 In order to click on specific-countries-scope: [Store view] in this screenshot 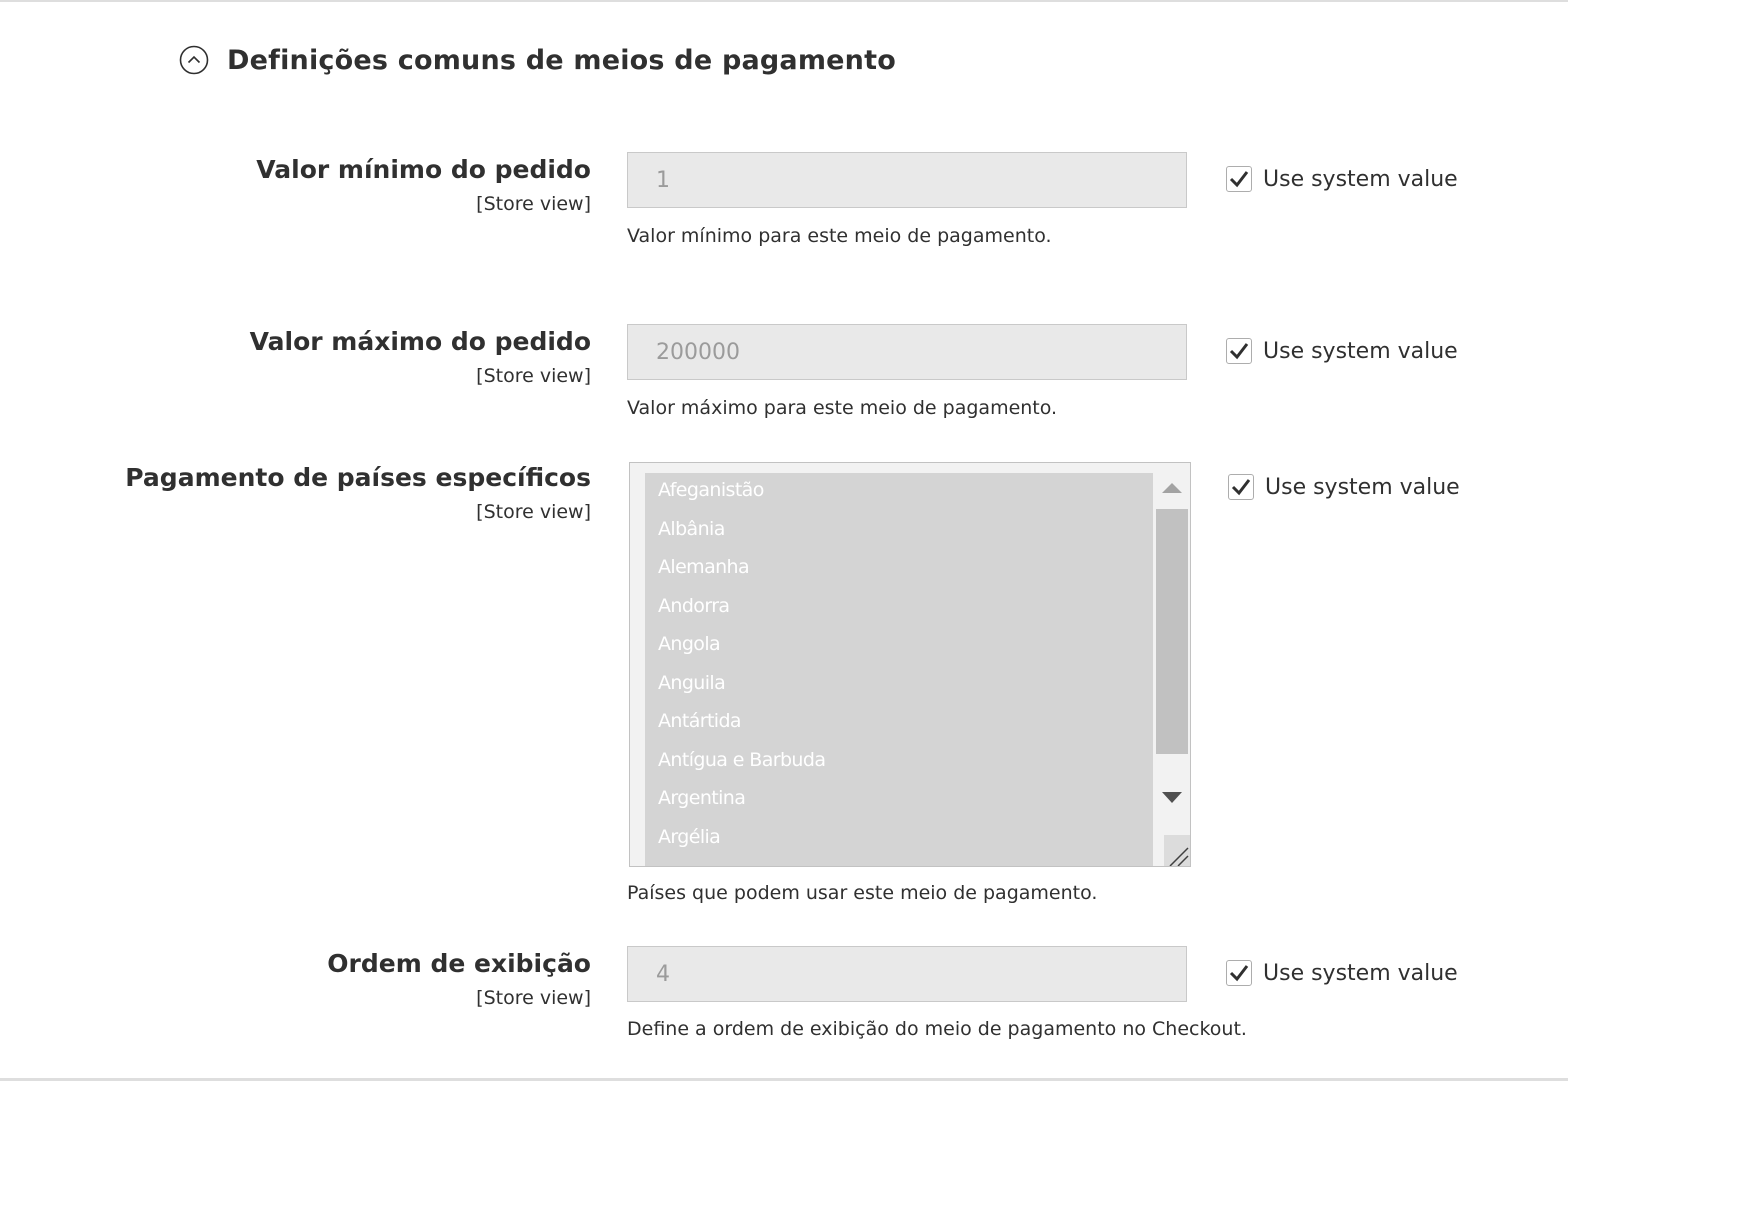, I will do `click(533, 512)`.